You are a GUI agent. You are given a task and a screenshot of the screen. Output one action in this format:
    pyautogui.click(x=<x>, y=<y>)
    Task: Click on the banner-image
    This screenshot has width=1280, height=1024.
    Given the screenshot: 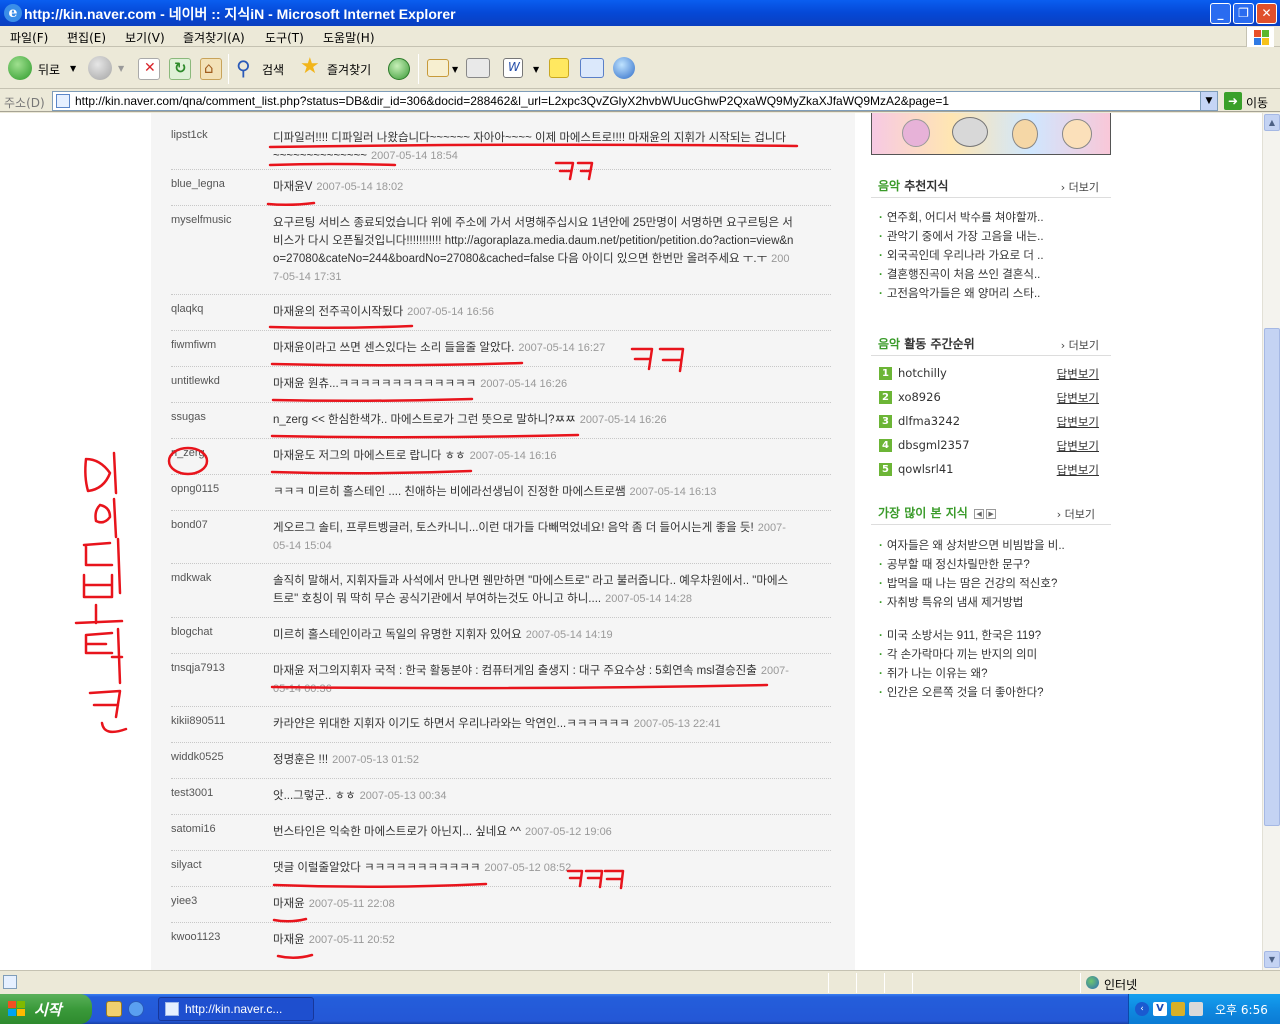 What is the action you would take?
    pyautogui.click(x=991, y=134)
    